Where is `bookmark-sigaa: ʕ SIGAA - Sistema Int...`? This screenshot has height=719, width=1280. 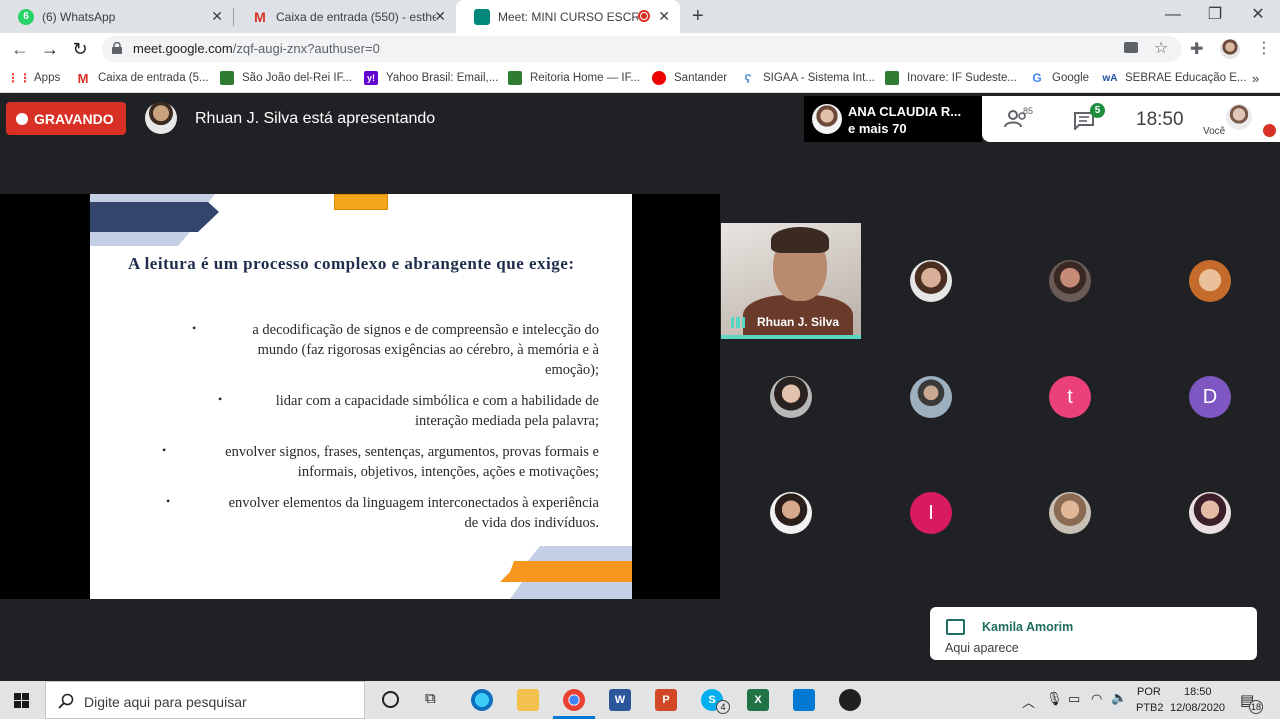
bookmark-sigaa: ʕ SIGAA - Sistema Int... is located at coordinates (808, 78).